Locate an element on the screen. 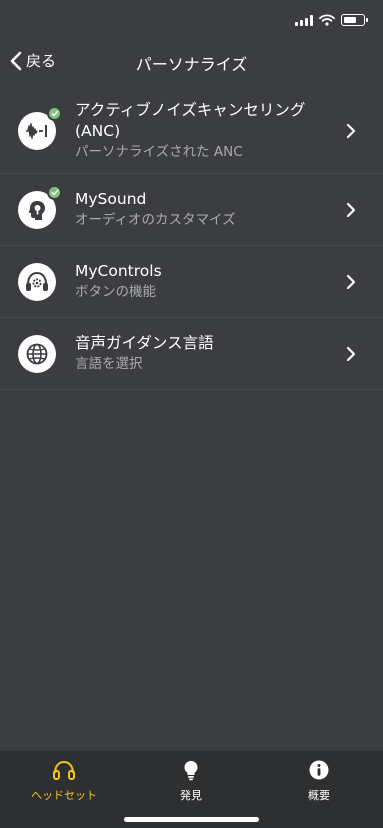  headphones-icon is located at coordinates (64, 770).